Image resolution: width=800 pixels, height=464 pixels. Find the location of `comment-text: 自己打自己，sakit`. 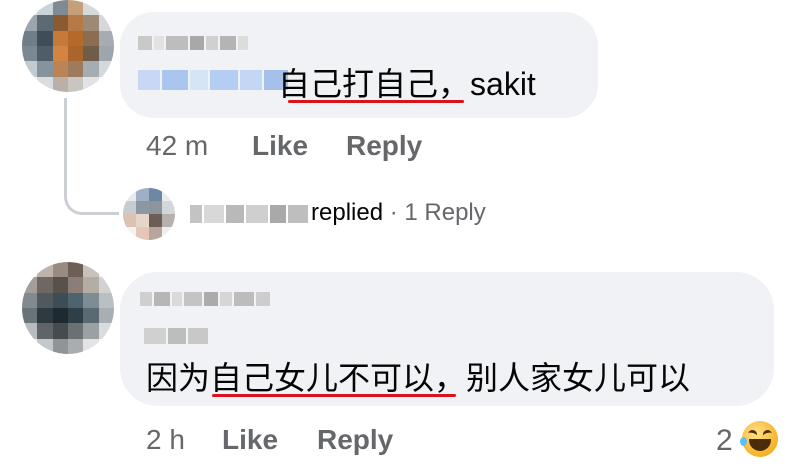

comment-text: 自己打自己，sakit is located at coordinates (407, 84).